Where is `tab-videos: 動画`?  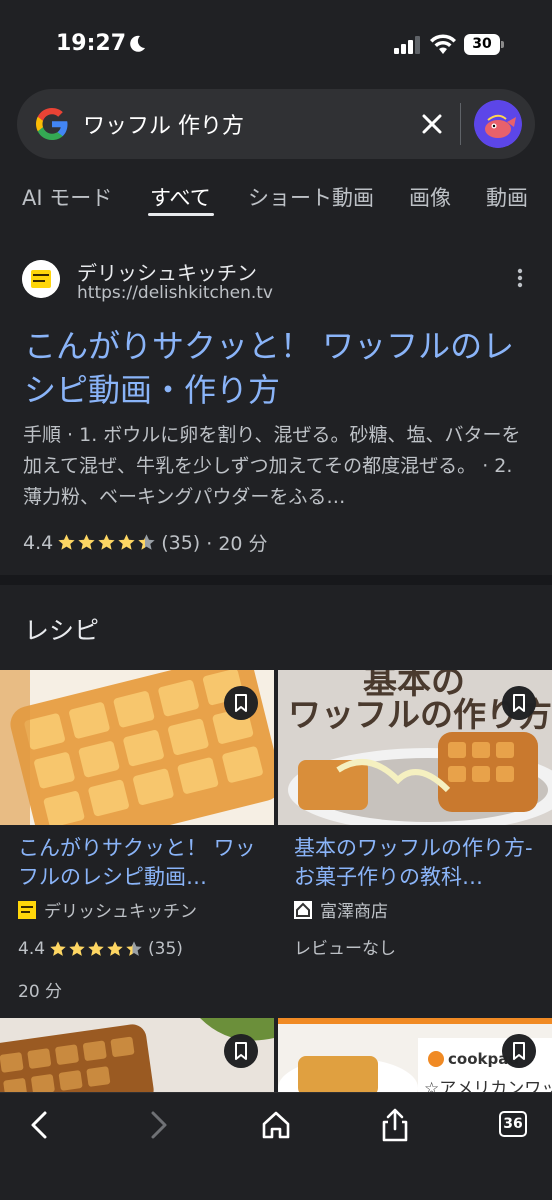
tab-videos: 動画 is located at coordinates (507, 197).